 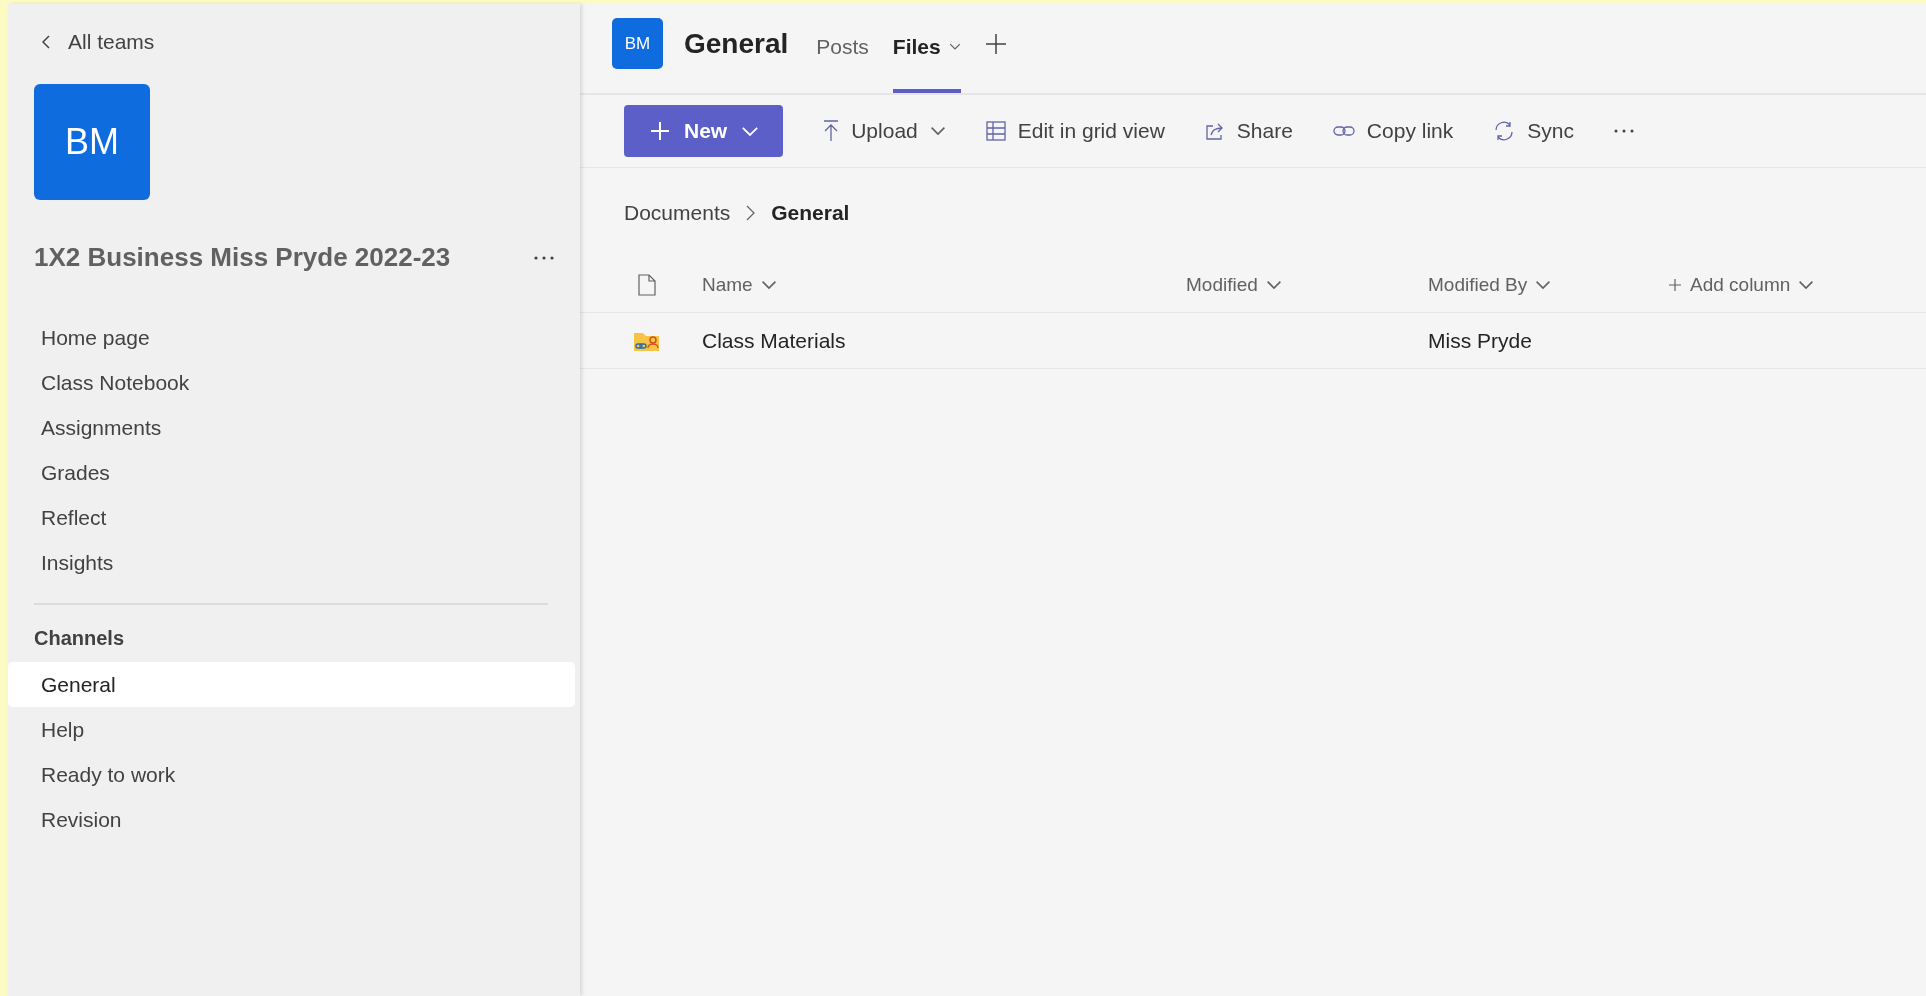 I want to click on modified-by: Miss Pryde, so click(x=1480, y=340).